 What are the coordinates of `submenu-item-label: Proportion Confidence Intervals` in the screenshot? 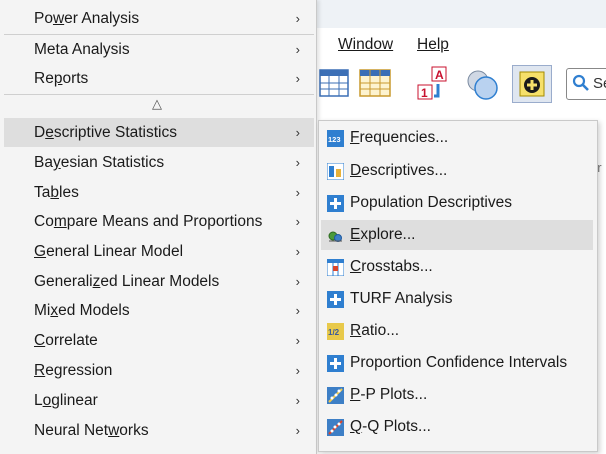 It's located at (459, 362).